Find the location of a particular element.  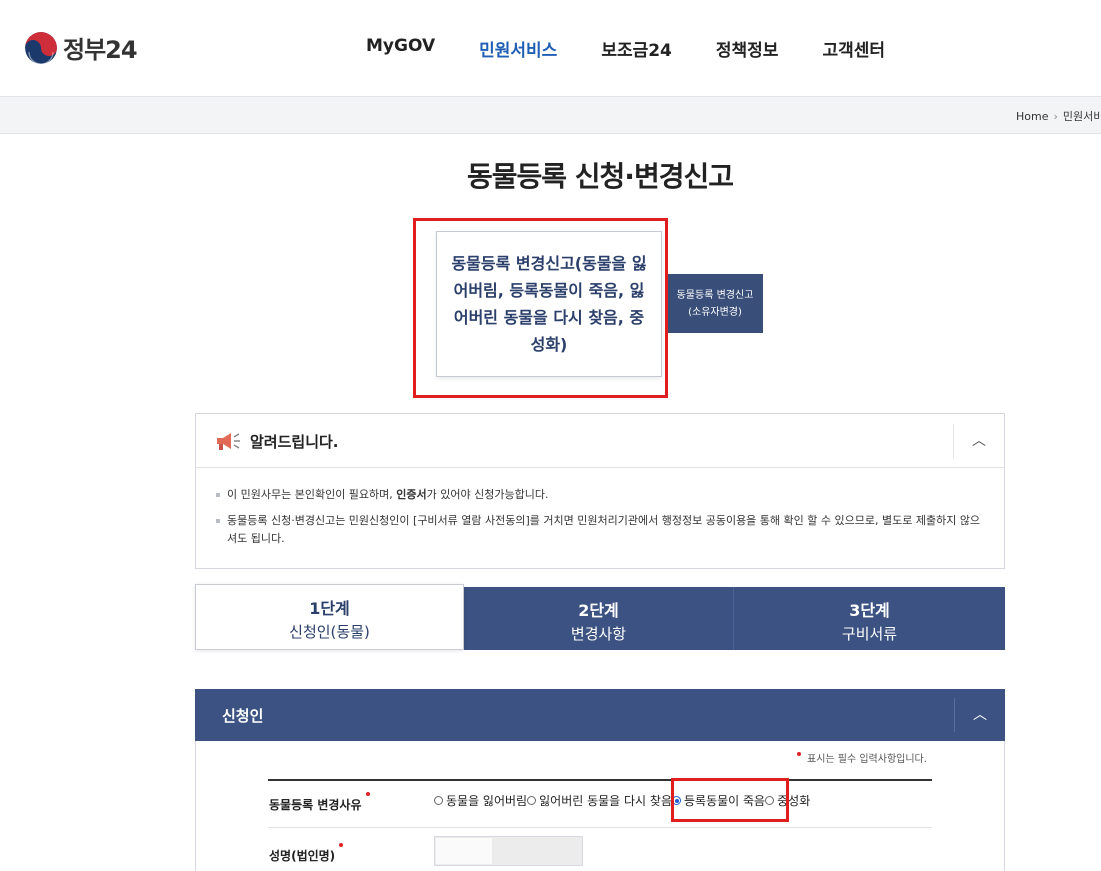

gov24-logo: 정부24 is located at coordinates (81, 47).